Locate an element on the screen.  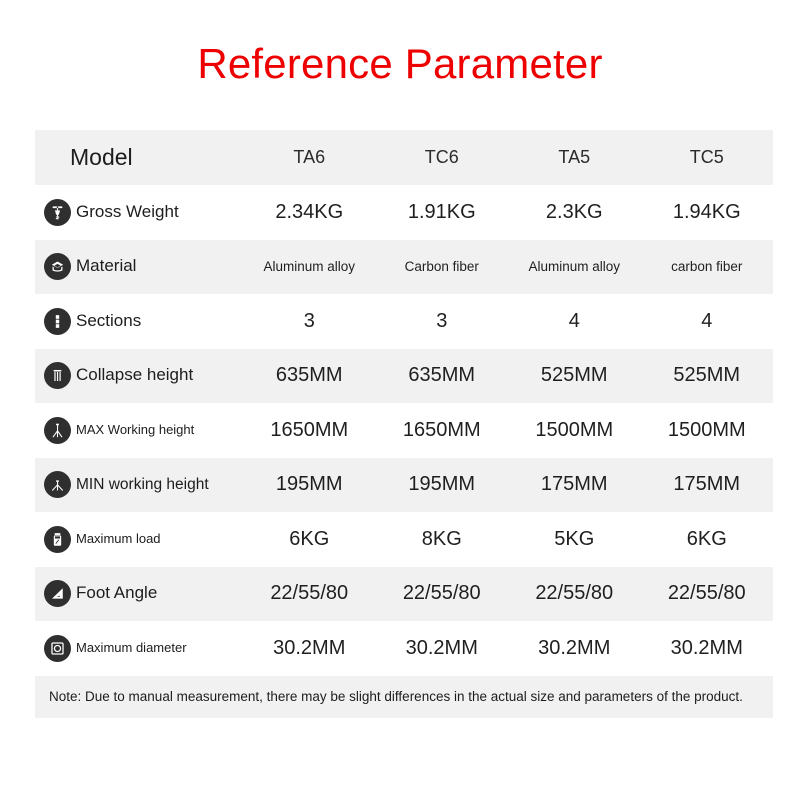
row-value-tc6: 1650MM is located at coordinates (441, 429).